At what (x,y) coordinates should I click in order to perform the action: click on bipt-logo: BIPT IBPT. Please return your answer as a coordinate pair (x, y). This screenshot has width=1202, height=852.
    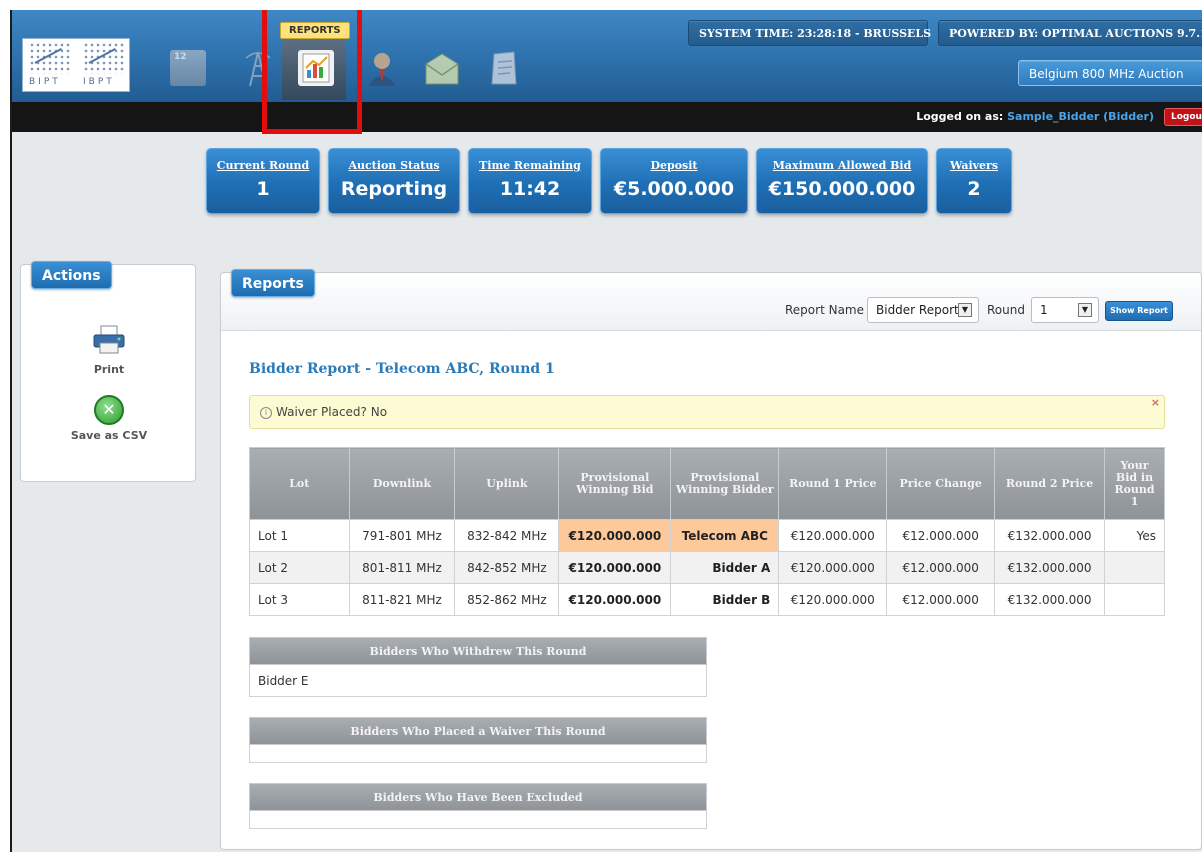
    Looking at the image, I should click on (76, 65).